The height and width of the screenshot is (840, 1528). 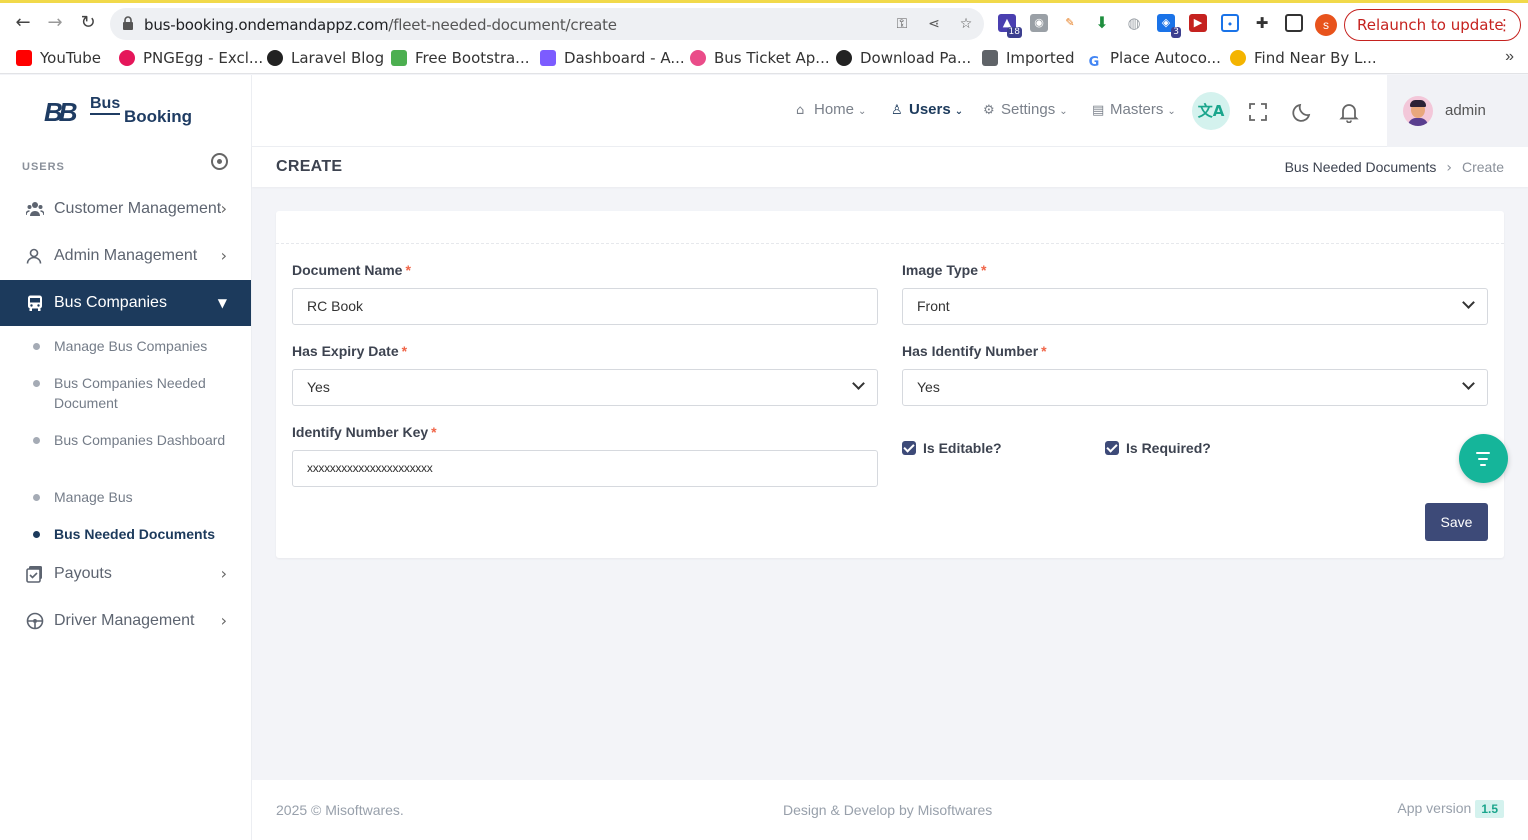 What do you see at coordinates (1258, 112) in the screenshot?
I see `fullscreen-icon` at bounding box center [1258, 112].